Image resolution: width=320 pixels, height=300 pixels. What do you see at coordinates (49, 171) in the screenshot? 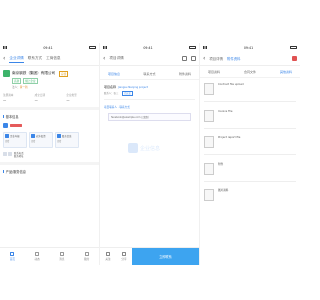
I see `section-title-products: 产品/服务信息` at bounding box center [49, 171].